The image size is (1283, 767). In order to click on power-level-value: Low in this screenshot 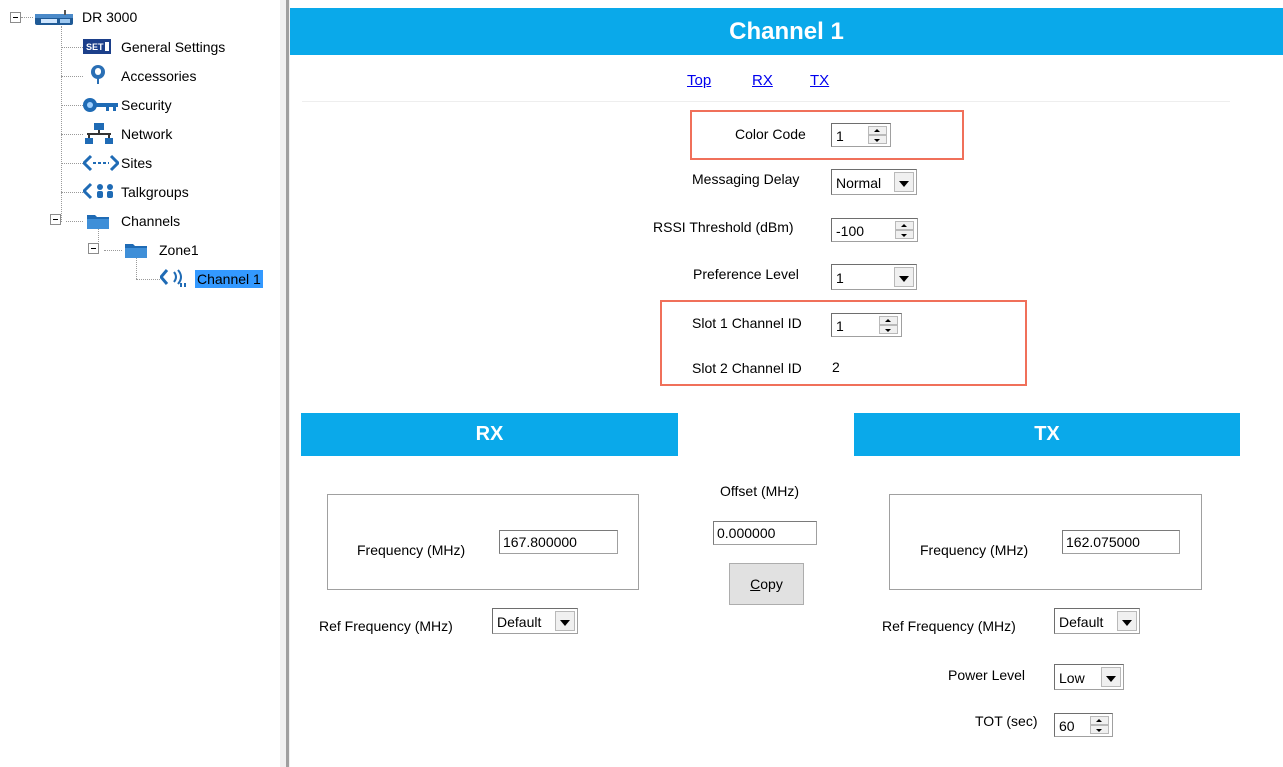, I will do `click(1072, 678)`.